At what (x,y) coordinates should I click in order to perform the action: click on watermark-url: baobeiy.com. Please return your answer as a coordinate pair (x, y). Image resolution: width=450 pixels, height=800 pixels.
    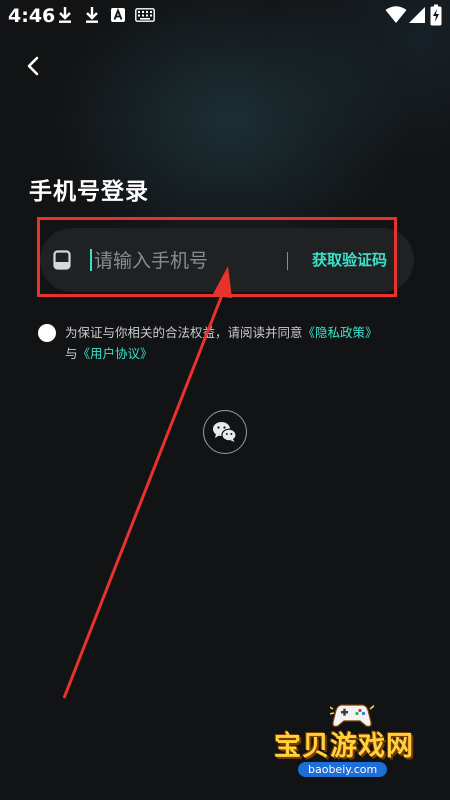
    Looking at the image, I should click on (343, 769).